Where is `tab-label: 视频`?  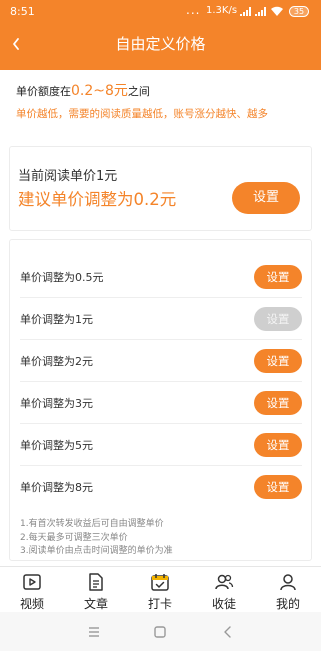 tab-label: 视频 is located at coordinates (31, 604).